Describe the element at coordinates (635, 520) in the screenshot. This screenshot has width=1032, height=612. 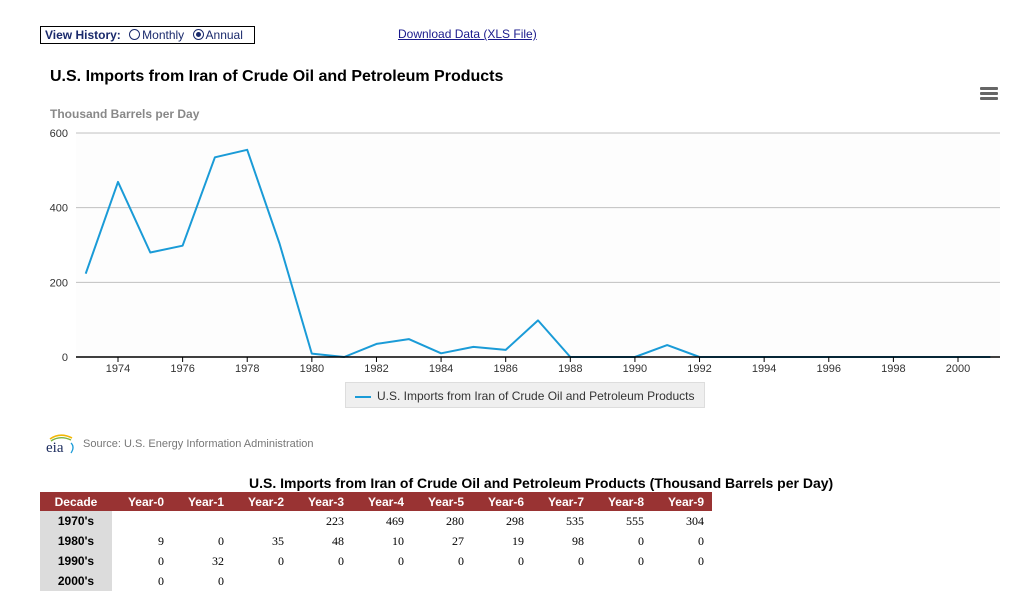
I see `value-cell: 555` at that location.